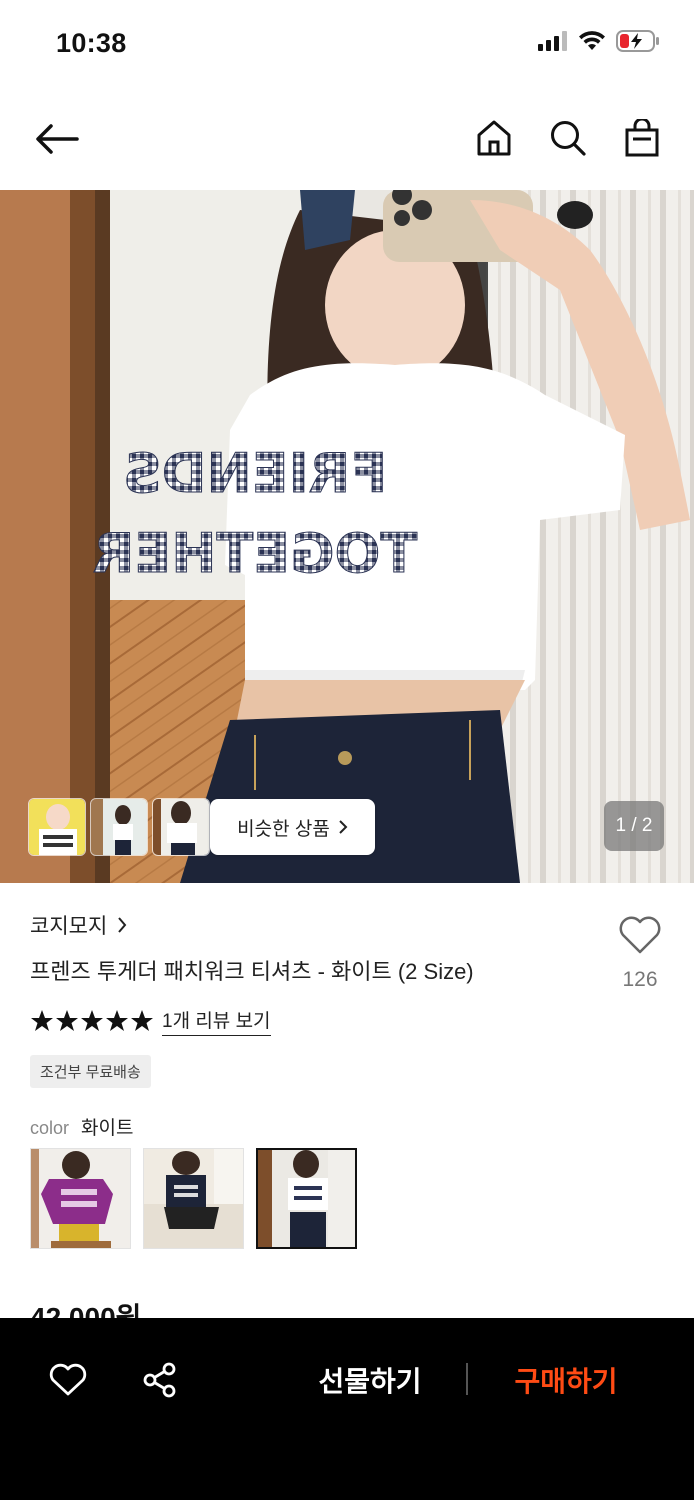 Image resolution: width=694 pixels, height=1500 pixels. I want to click on home-button, so click(494, 138).